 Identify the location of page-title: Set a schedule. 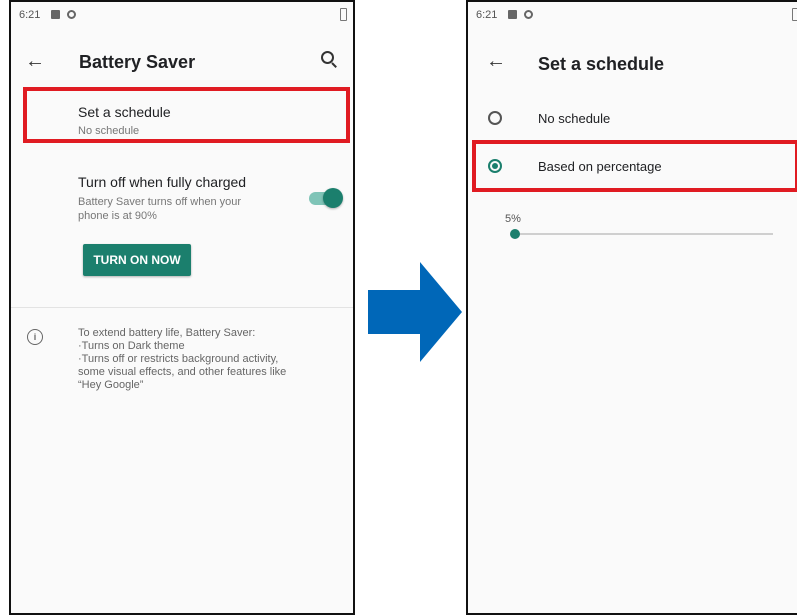
(601, 64).